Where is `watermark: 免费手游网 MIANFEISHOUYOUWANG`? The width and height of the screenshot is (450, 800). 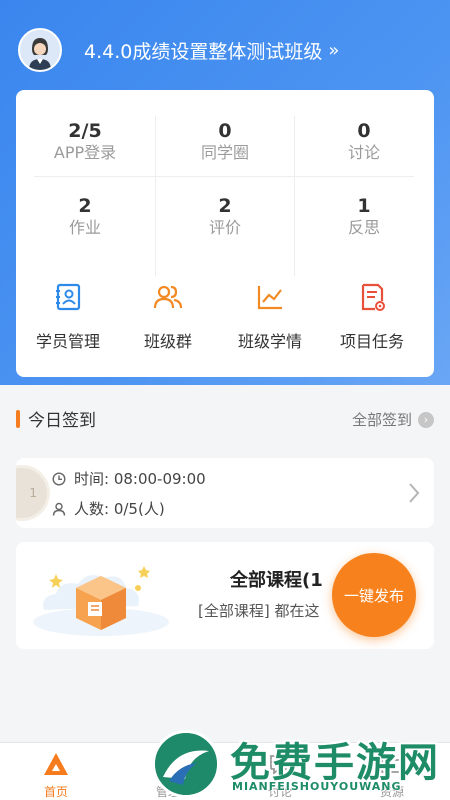
watermark: 免费手游网 MIANFEISHOUYOUWANG is located at coordinates (301, 764).